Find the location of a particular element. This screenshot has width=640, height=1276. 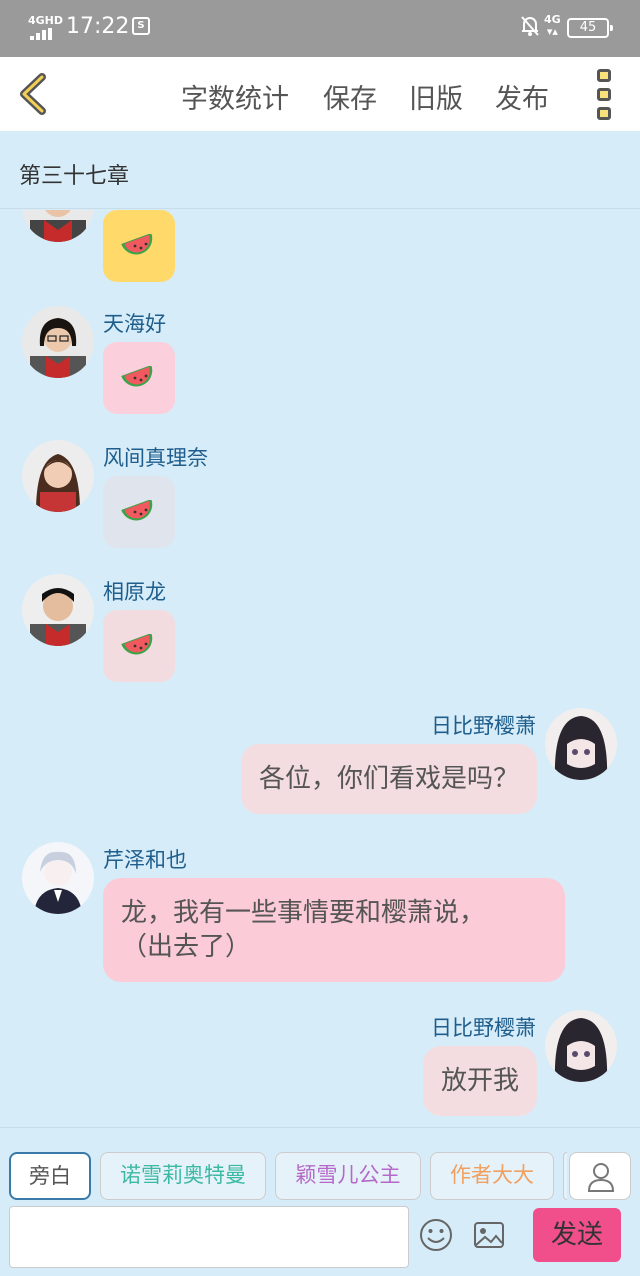

emoji-icon is located at coordinates (436, 1235).